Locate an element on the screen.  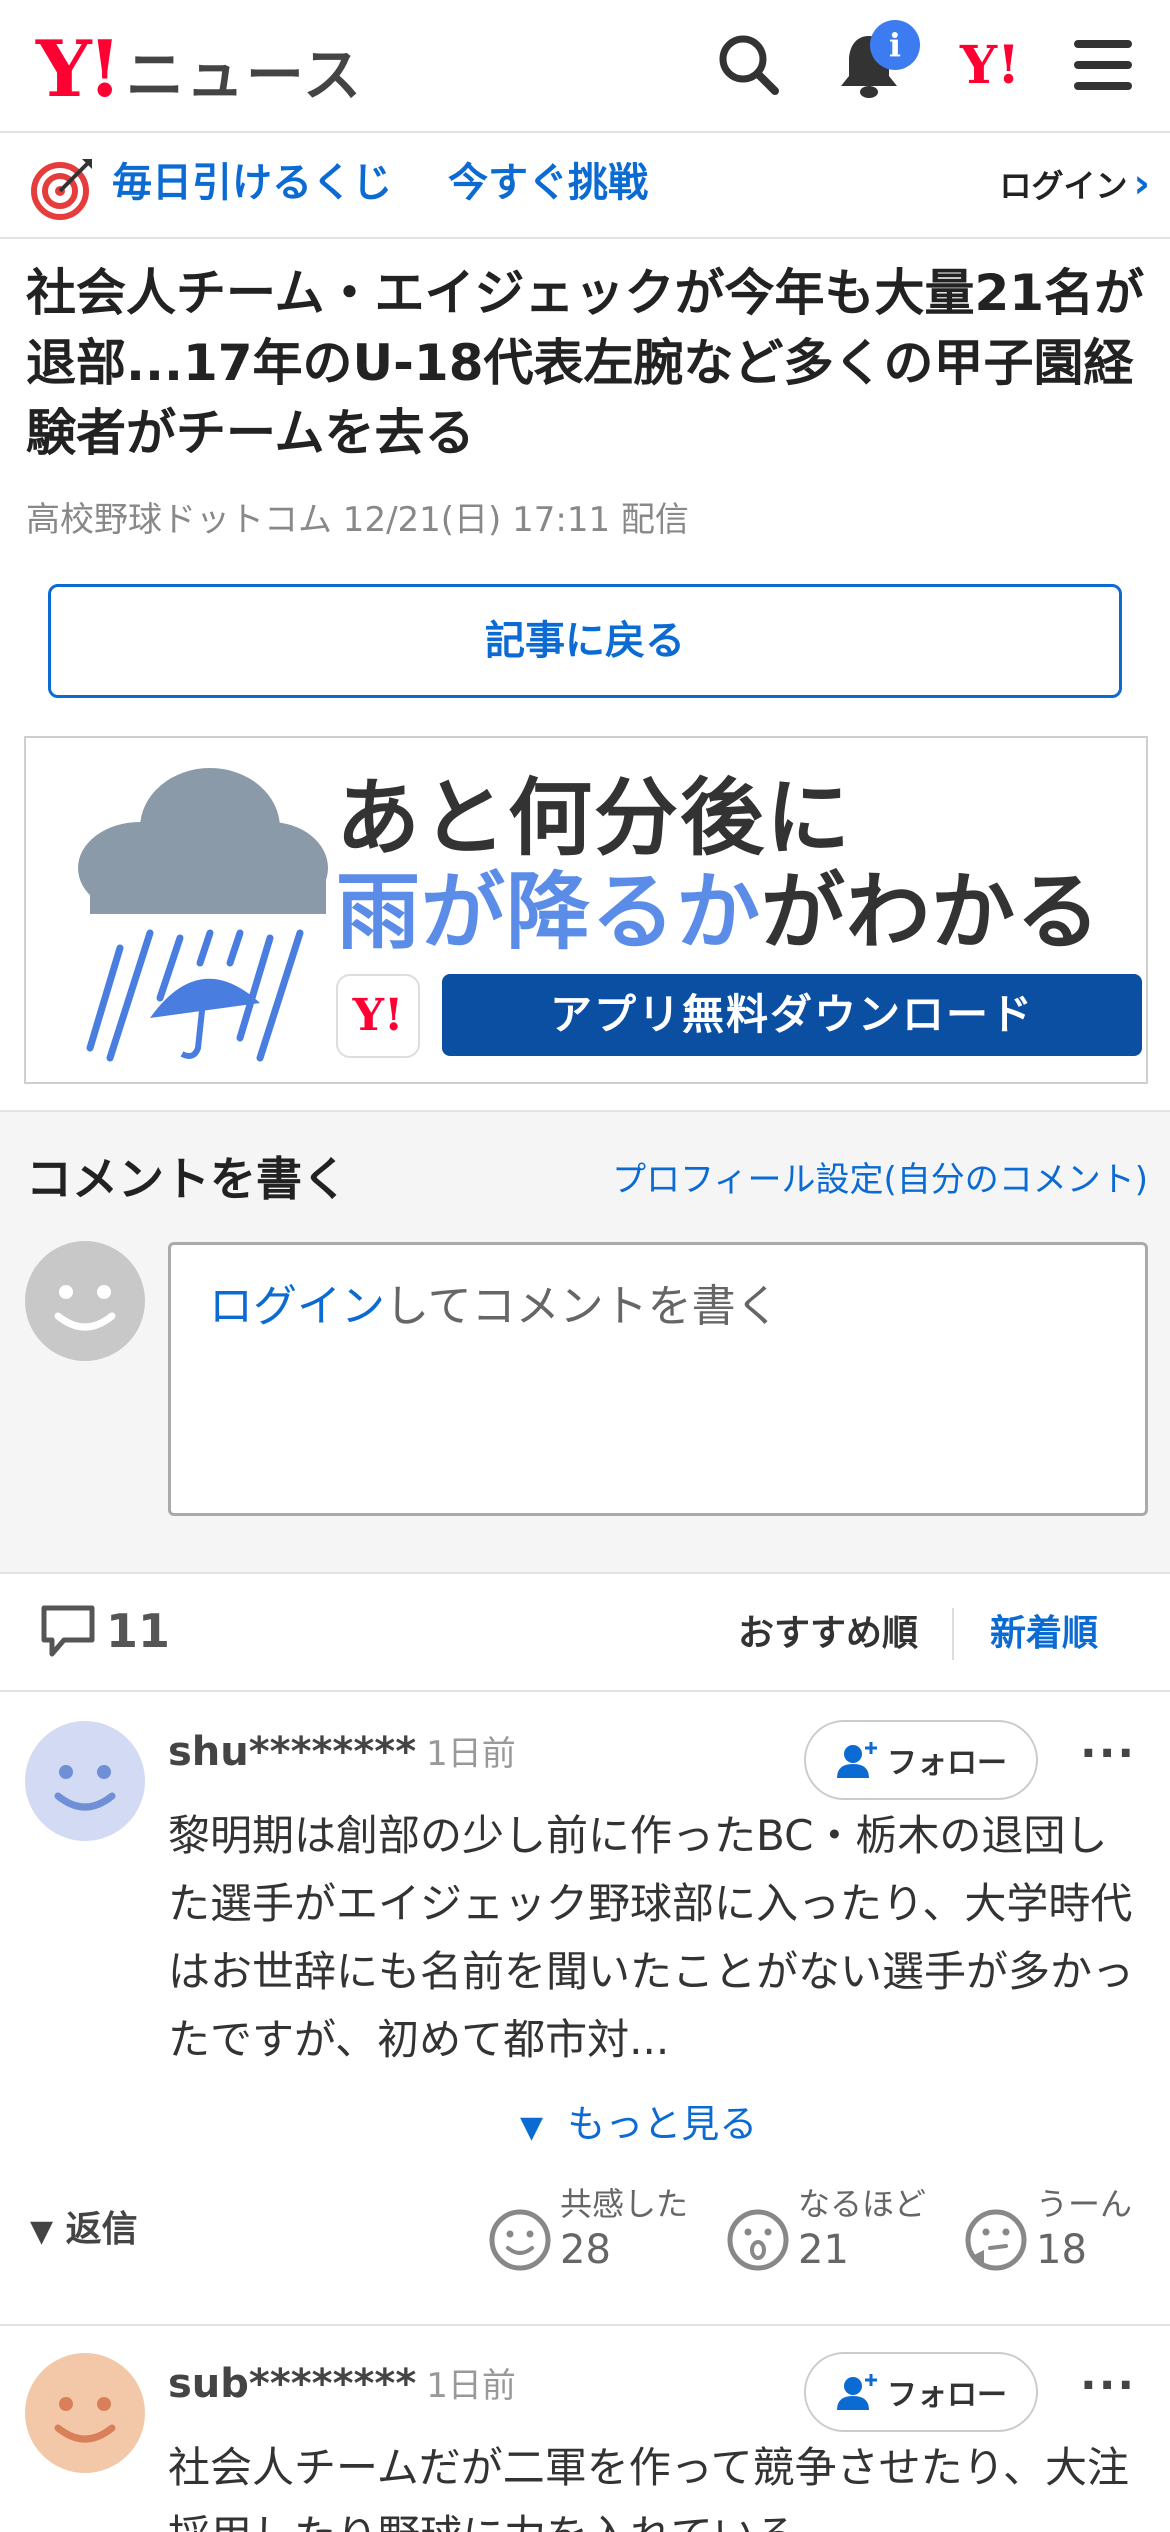
reaction-empathy-text: 共感した 28 is located at coordinates (624, 2228).